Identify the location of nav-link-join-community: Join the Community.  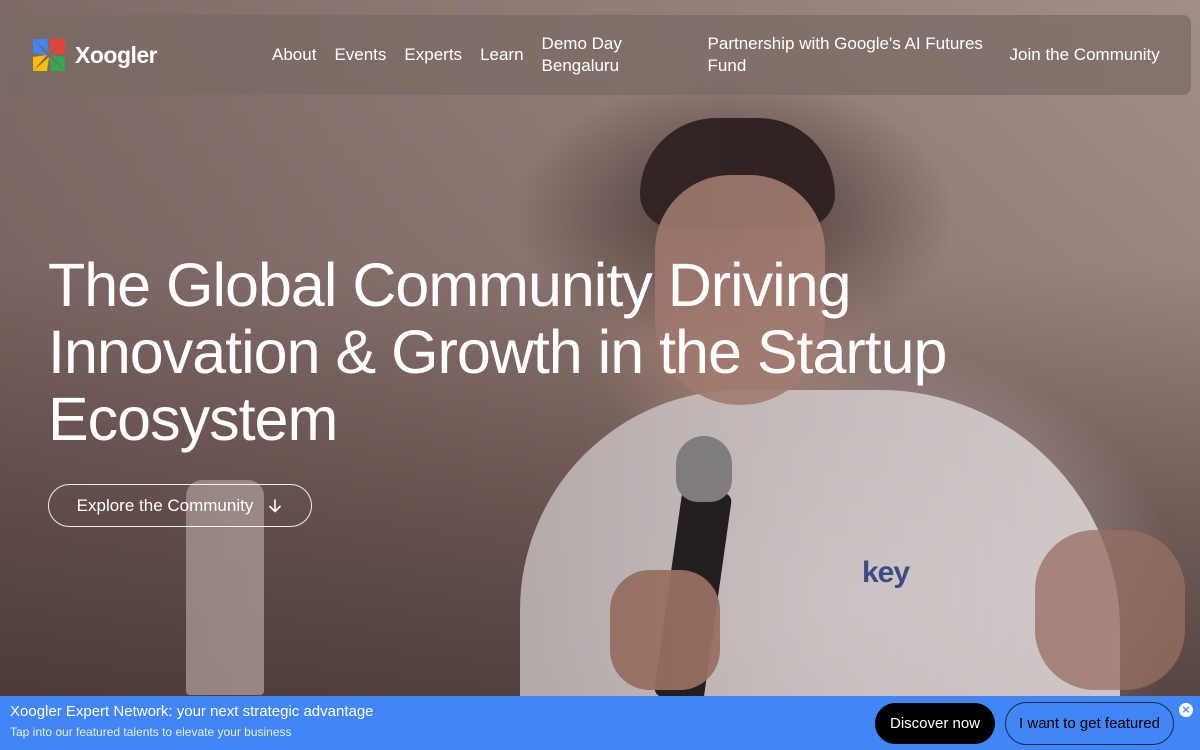
(1085, 55).